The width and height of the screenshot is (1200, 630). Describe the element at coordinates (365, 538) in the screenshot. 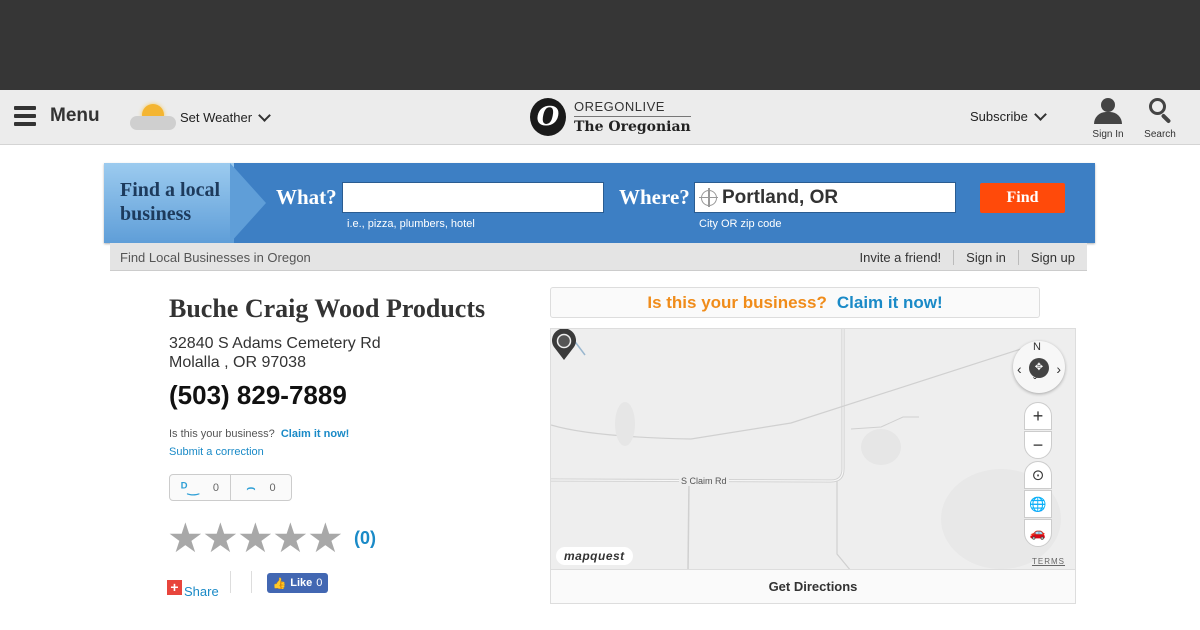

I see `rating-count: (0)` at that location.